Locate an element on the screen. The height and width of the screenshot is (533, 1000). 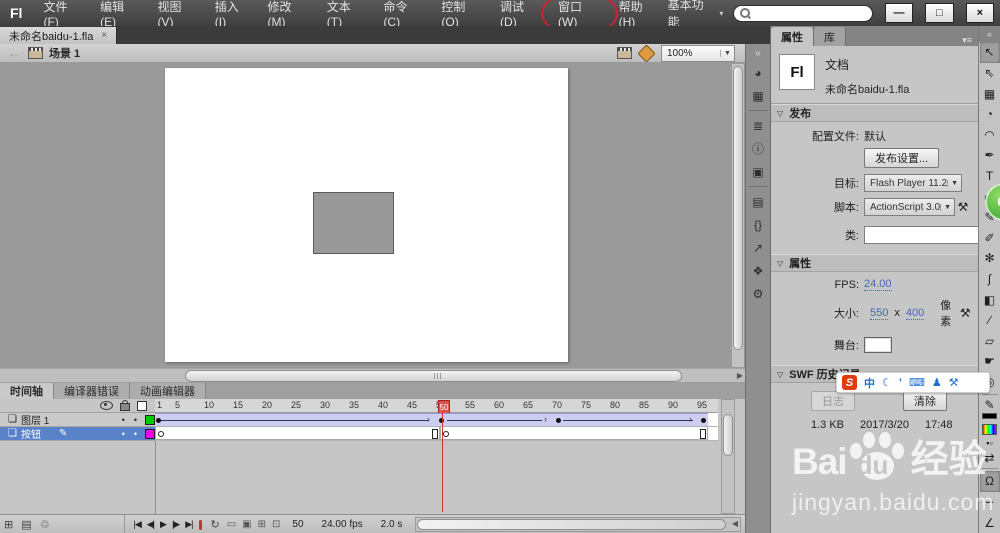
selection-tool-icon: ↖ is located at coordinates (989, 52).